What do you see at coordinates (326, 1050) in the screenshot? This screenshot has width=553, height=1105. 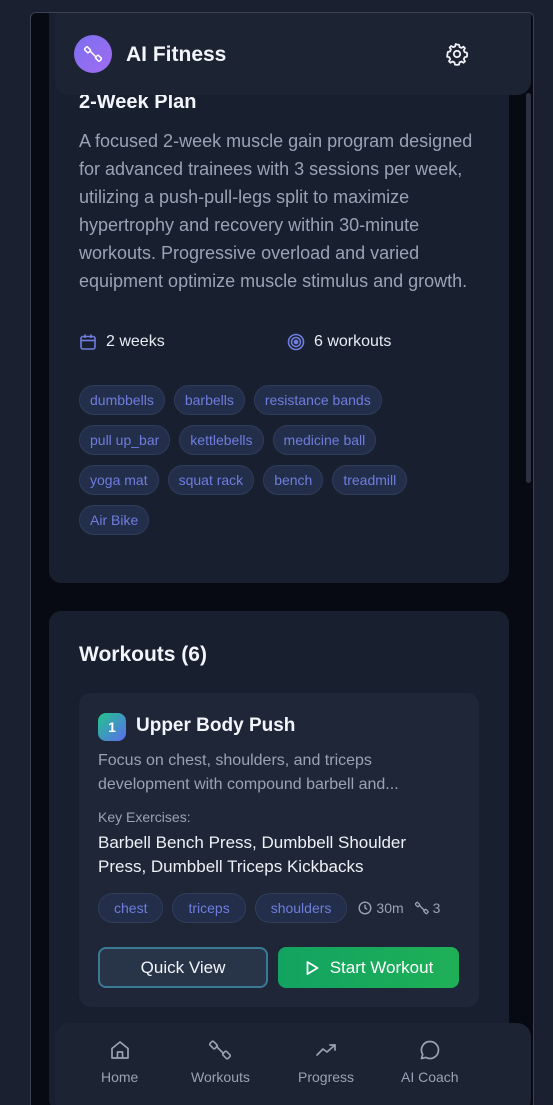 I see `trending-up-icon` at bounding box center [326, 1050].